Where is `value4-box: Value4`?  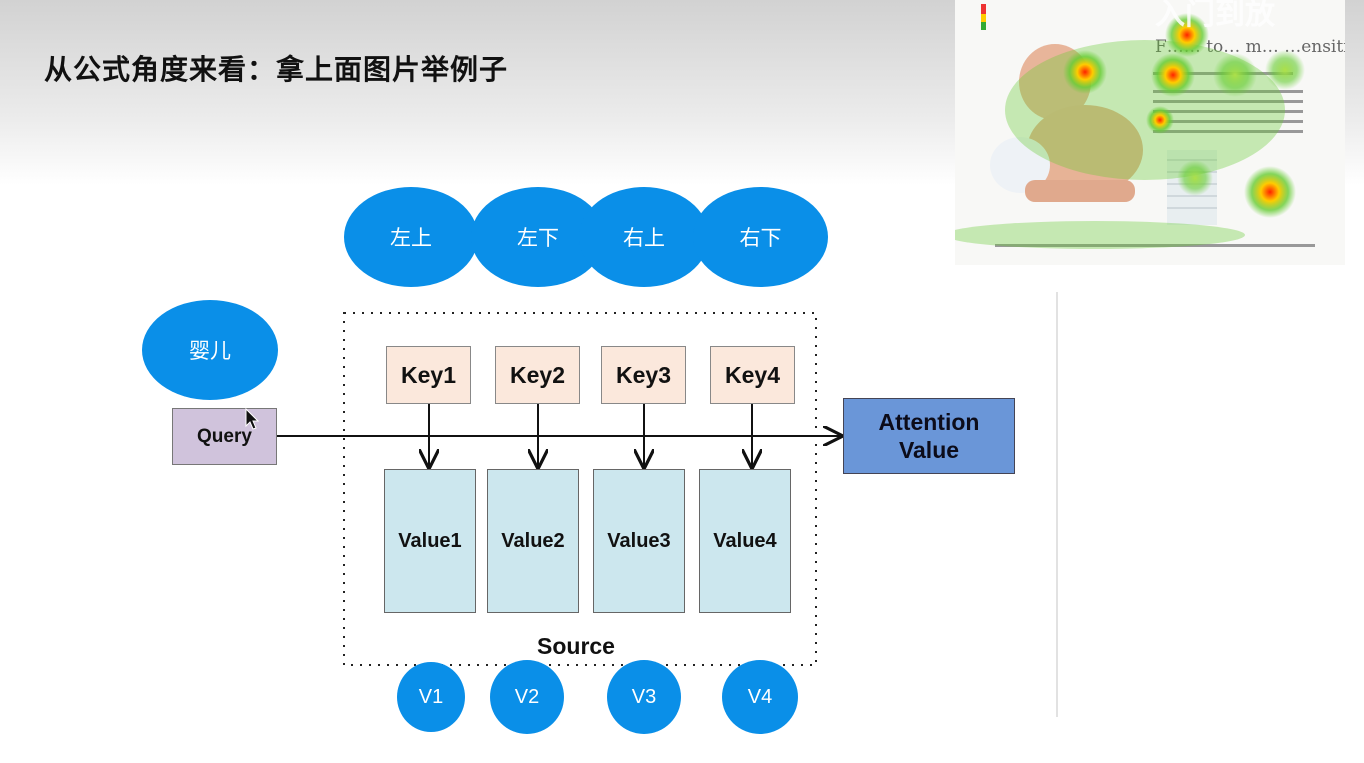
value4-box: Value4 is located at coordinates (745, 541).